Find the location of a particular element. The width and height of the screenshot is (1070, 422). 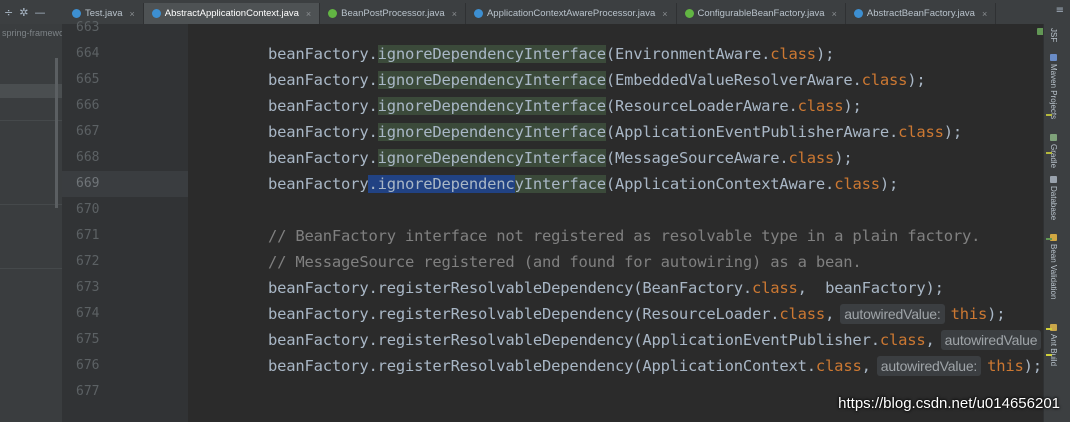

project-scrollbar is located at coordinates (56, 133).